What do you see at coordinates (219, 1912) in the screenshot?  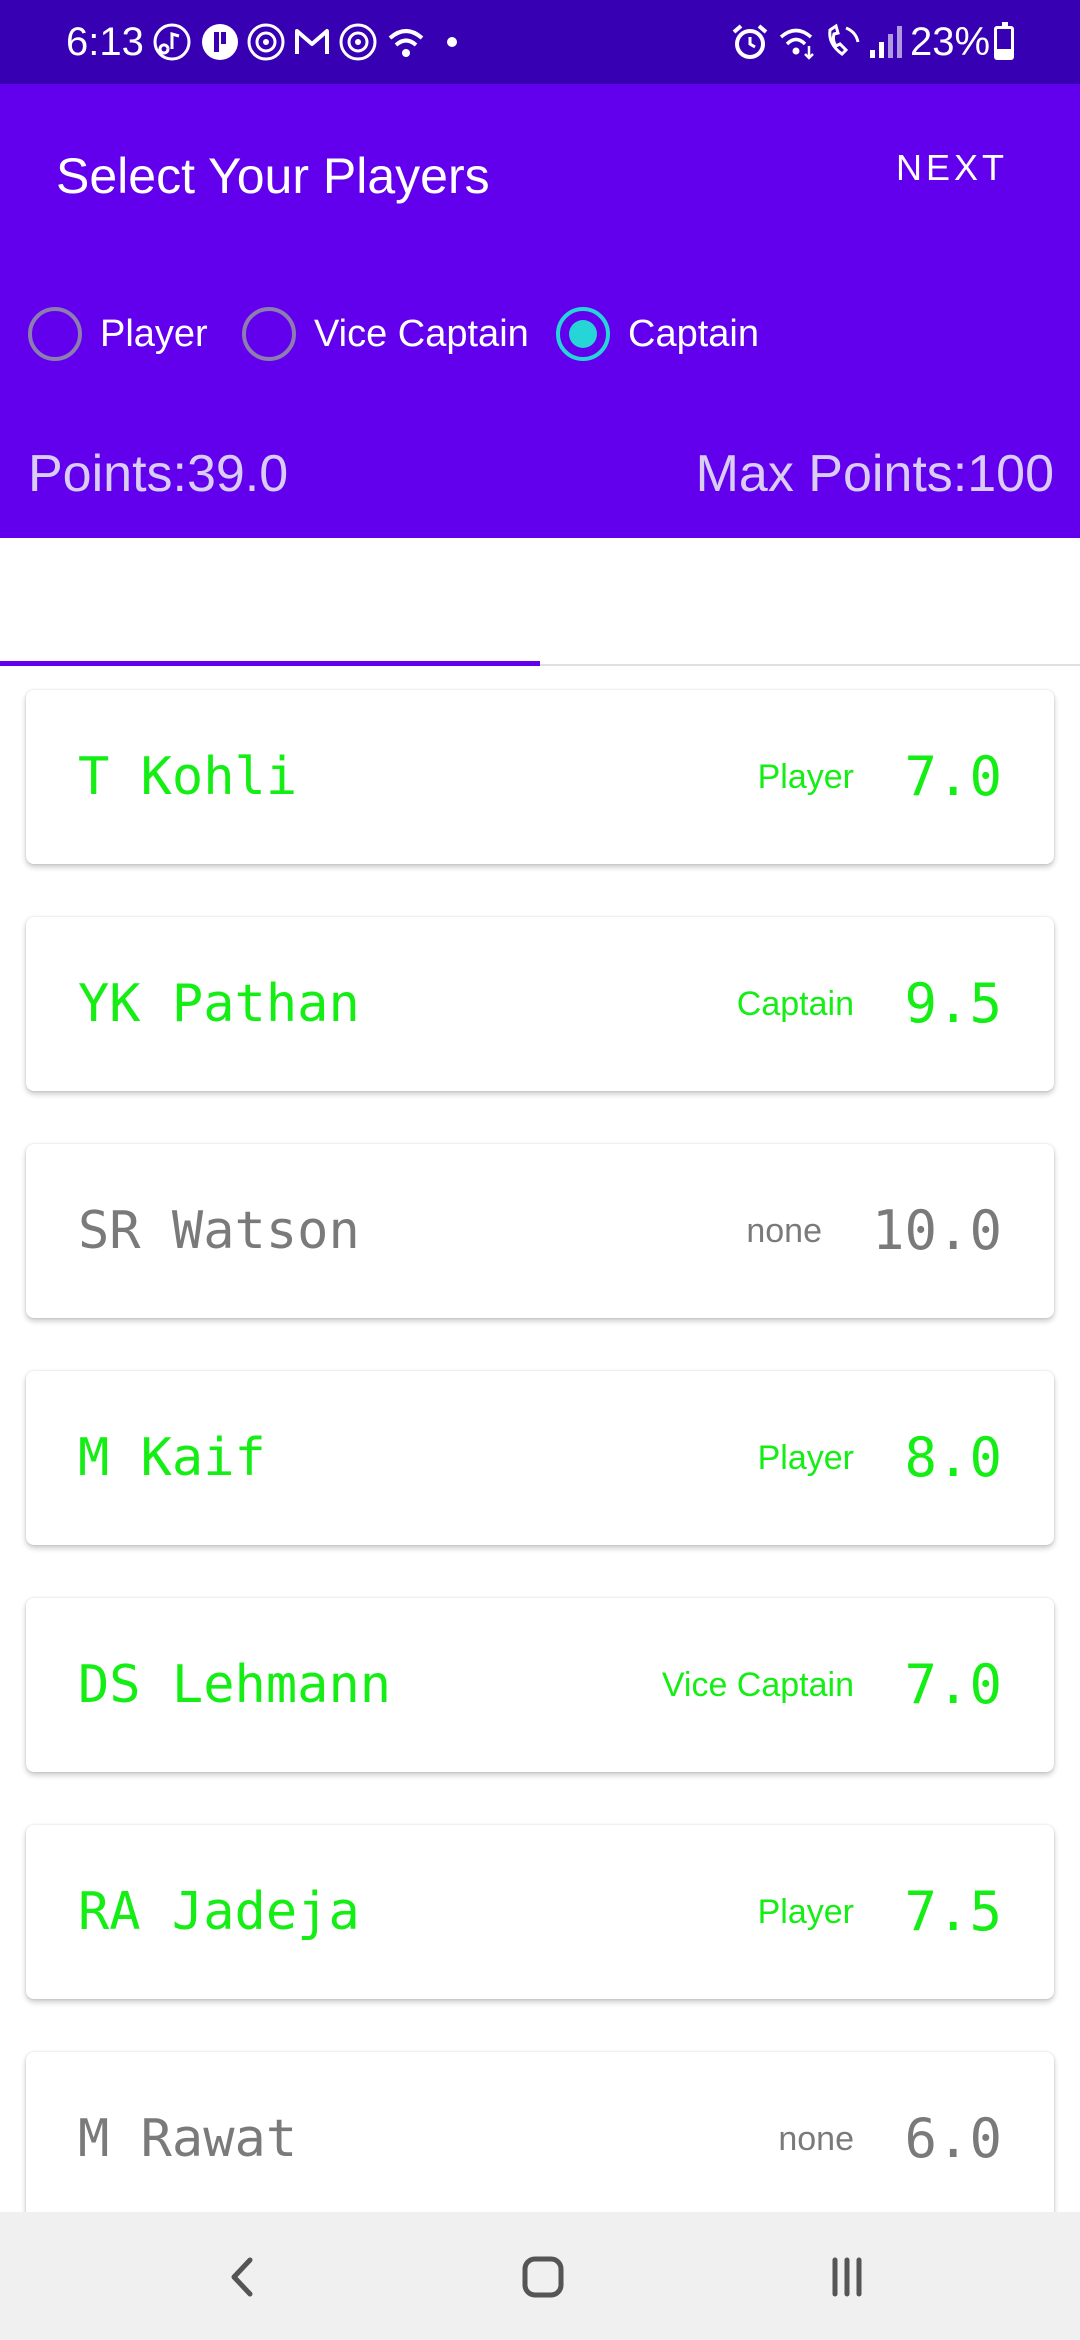 I see `player-name: RA Jadeja` at bounding box center [219, 1912].